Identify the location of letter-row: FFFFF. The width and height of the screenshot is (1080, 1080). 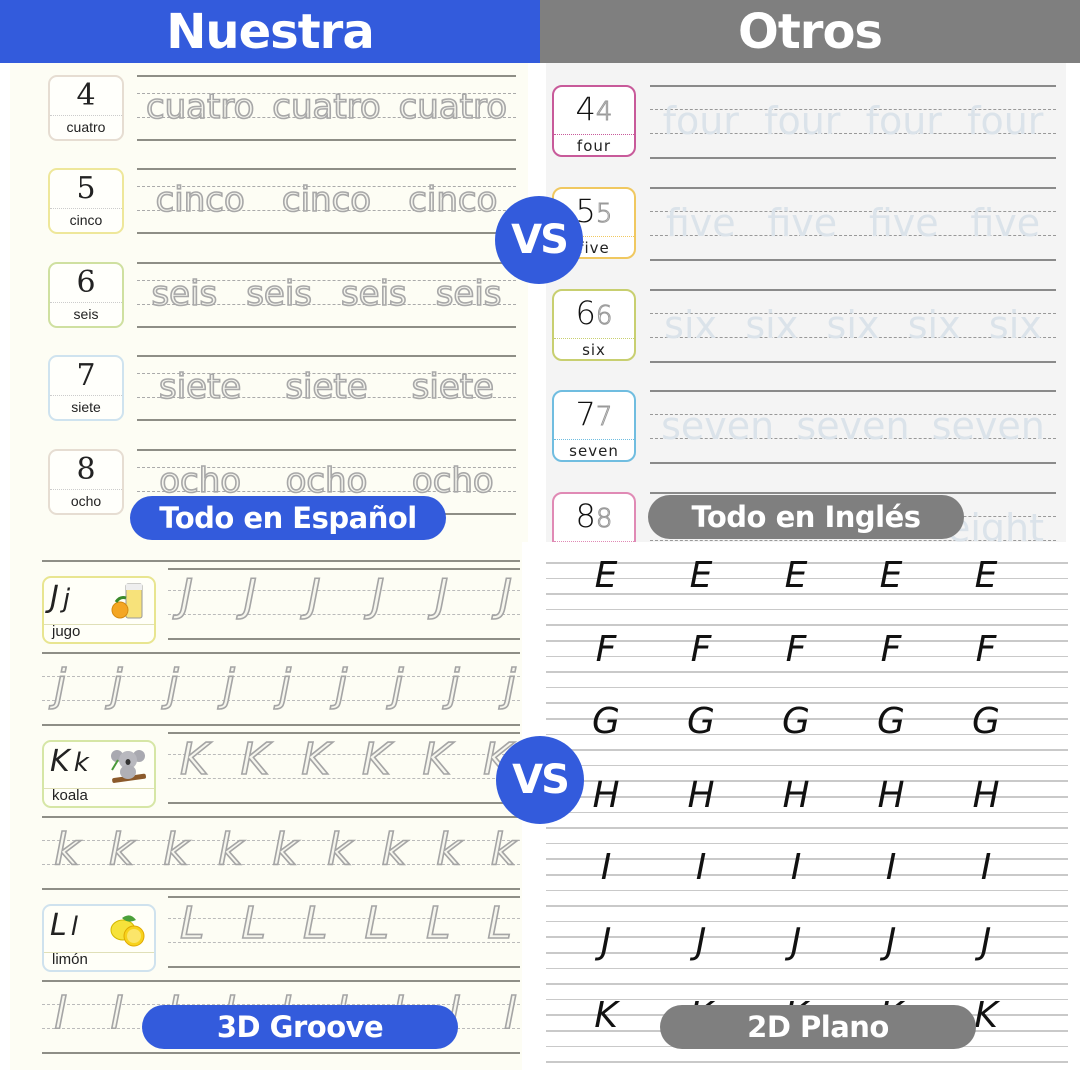
(796, 650).